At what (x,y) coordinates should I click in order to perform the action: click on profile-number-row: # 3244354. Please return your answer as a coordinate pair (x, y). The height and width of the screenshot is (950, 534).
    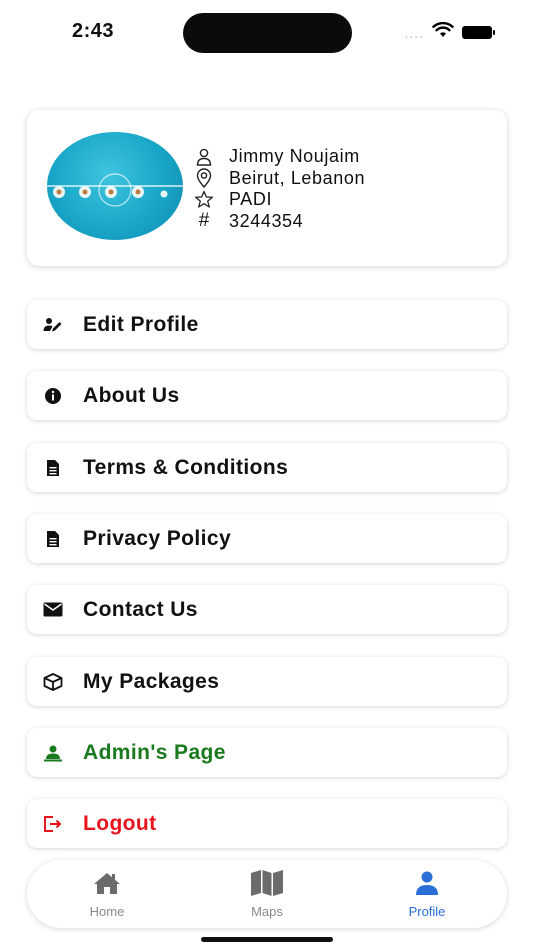
    Looking at the image, I should click on (279, 221).